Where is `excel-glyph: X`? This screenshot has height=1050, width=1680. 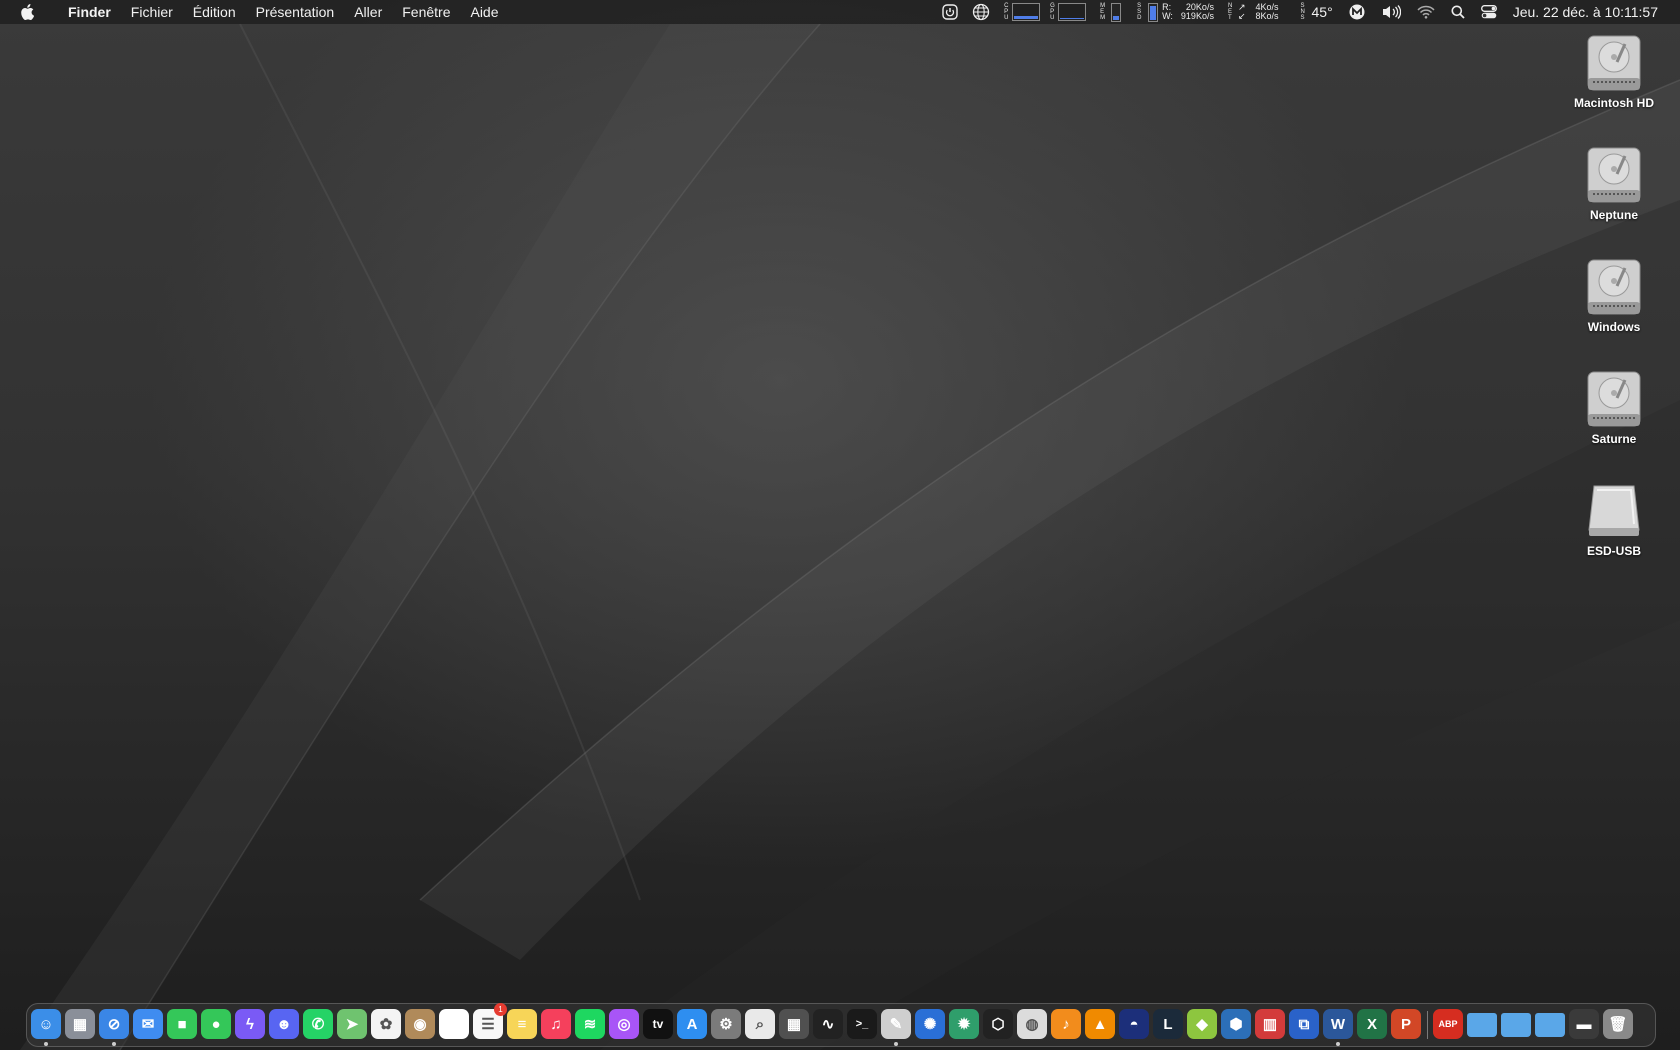 excel-glyph: X is located at coordinates (1371, 1024).